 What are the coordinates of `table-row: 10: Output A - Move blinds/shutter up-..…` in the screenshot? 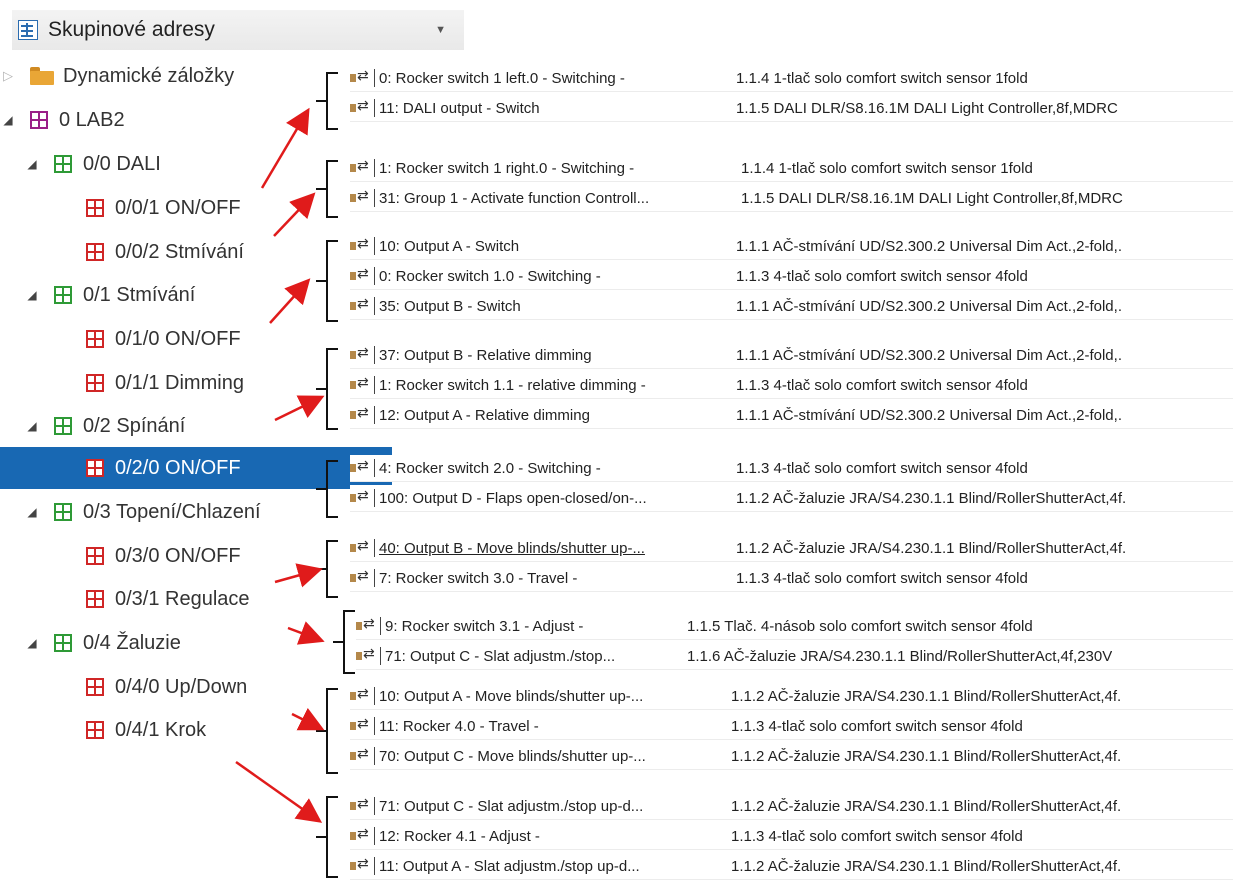 It's located at (791, 696).